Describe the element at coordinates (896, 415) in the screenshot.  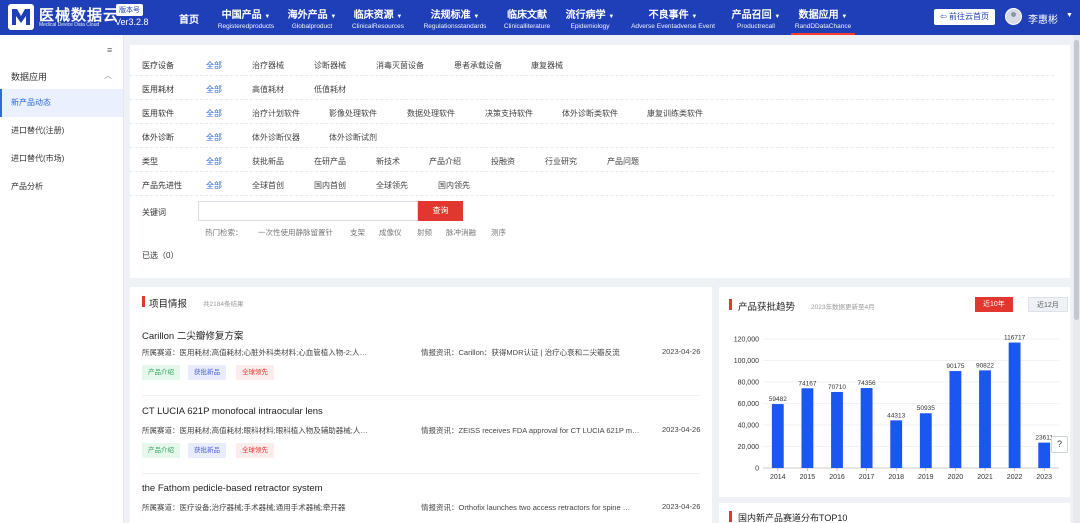
I see `data-label: 44313` at that location.